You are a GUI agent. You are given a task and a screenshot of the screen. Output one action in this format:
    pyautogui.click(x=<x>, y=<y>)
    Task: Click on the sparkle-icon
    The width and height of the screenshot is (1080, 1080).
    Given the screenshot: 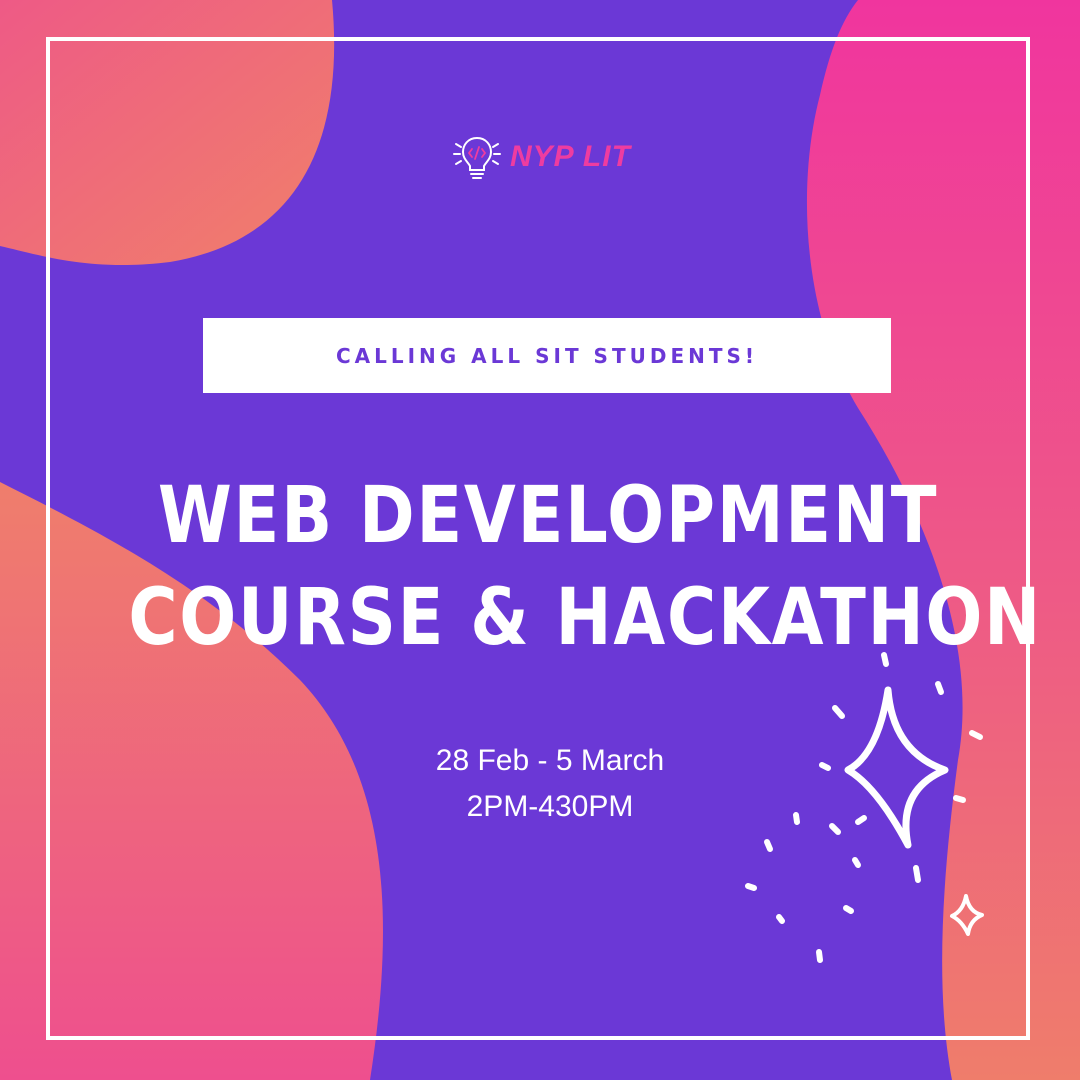 What is the action you would take?
    pyautogui.click(x=967, y=915)
    